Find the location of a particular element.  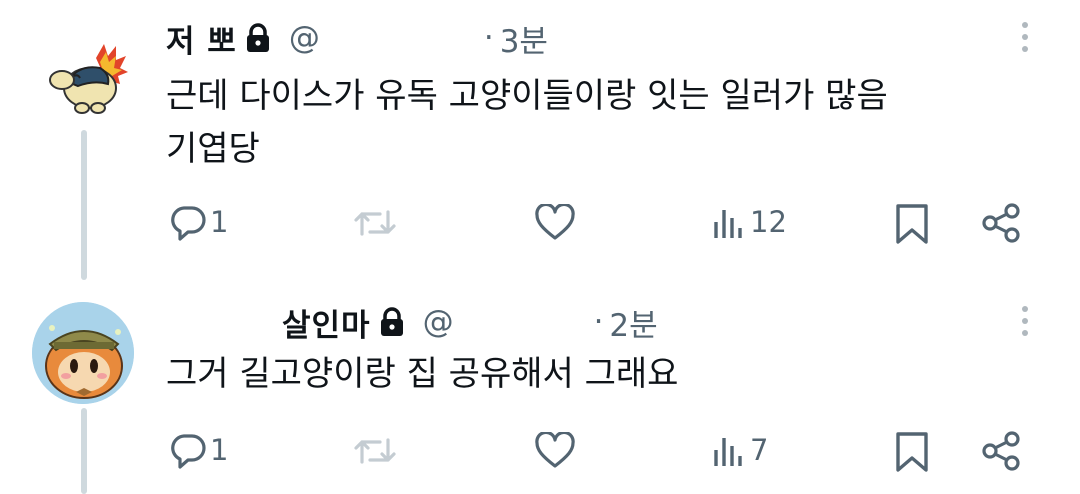

display-name: 살인마 is located at coordinates (326, 322).